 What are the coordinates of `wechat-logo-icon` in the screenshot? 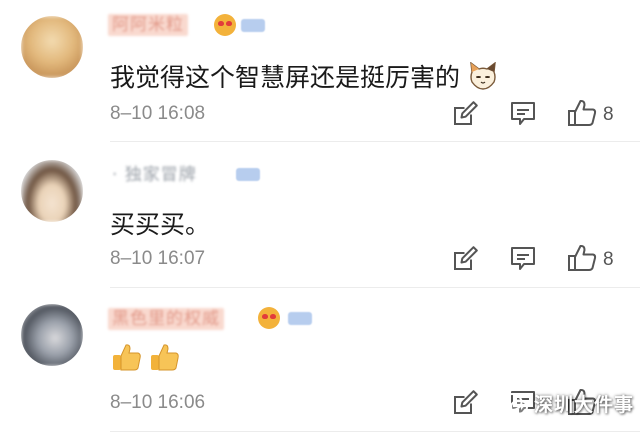 It's located at (514, 403).